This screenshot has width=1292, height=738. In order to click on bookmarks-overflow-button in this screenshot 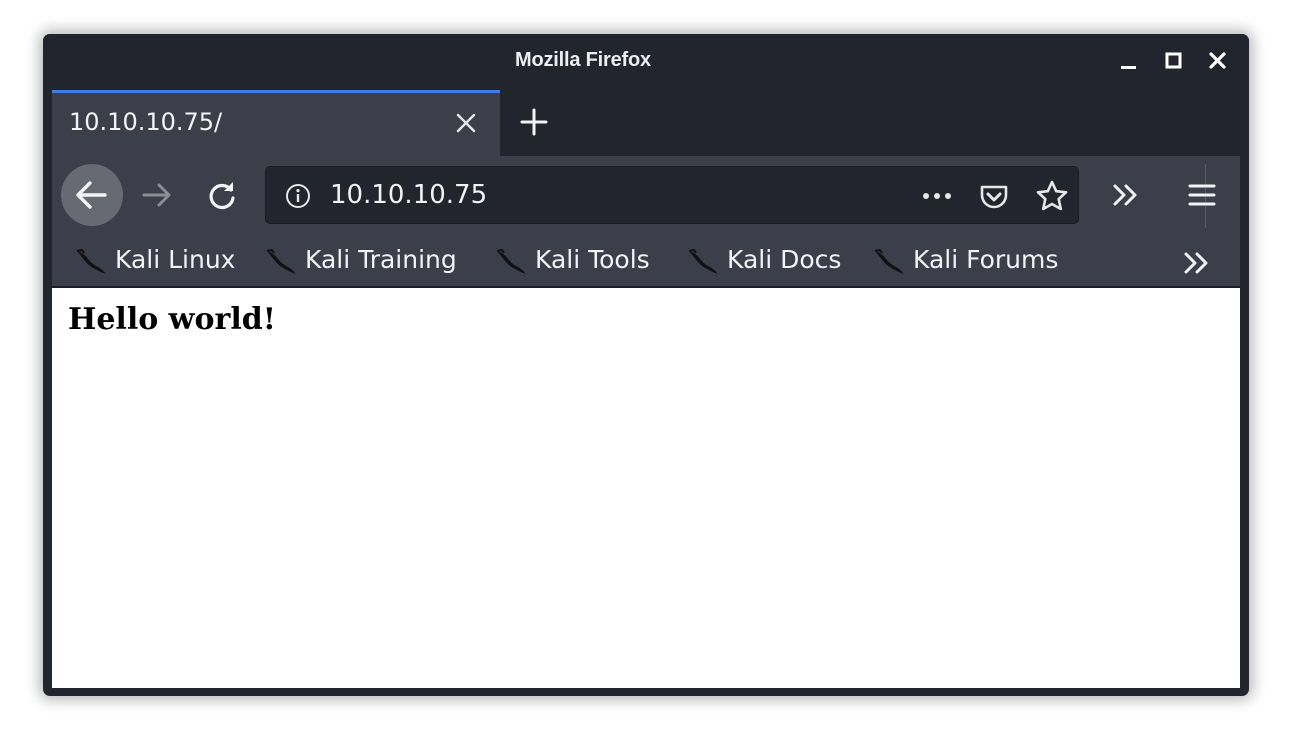, I will do `click(1197, 263)`.